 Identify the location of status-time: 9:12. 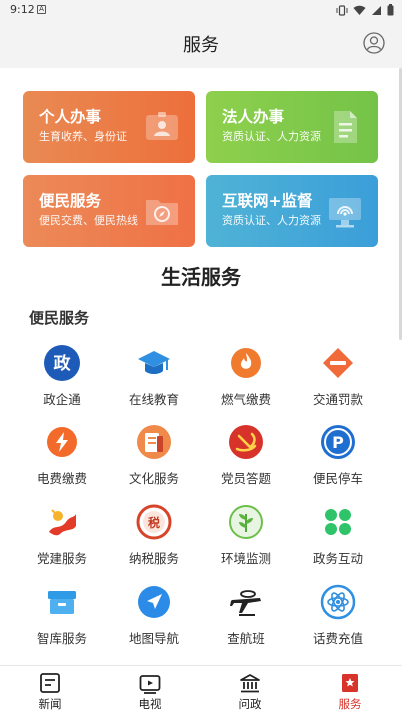
(22, 9).